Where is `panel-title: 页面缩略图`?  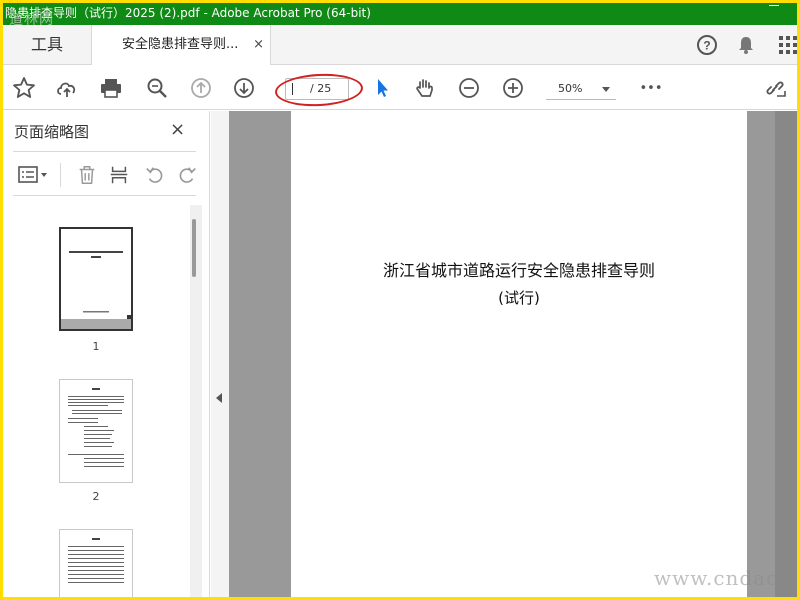
panel-title: 页面缩略图 is located at coordinates (52, 132).